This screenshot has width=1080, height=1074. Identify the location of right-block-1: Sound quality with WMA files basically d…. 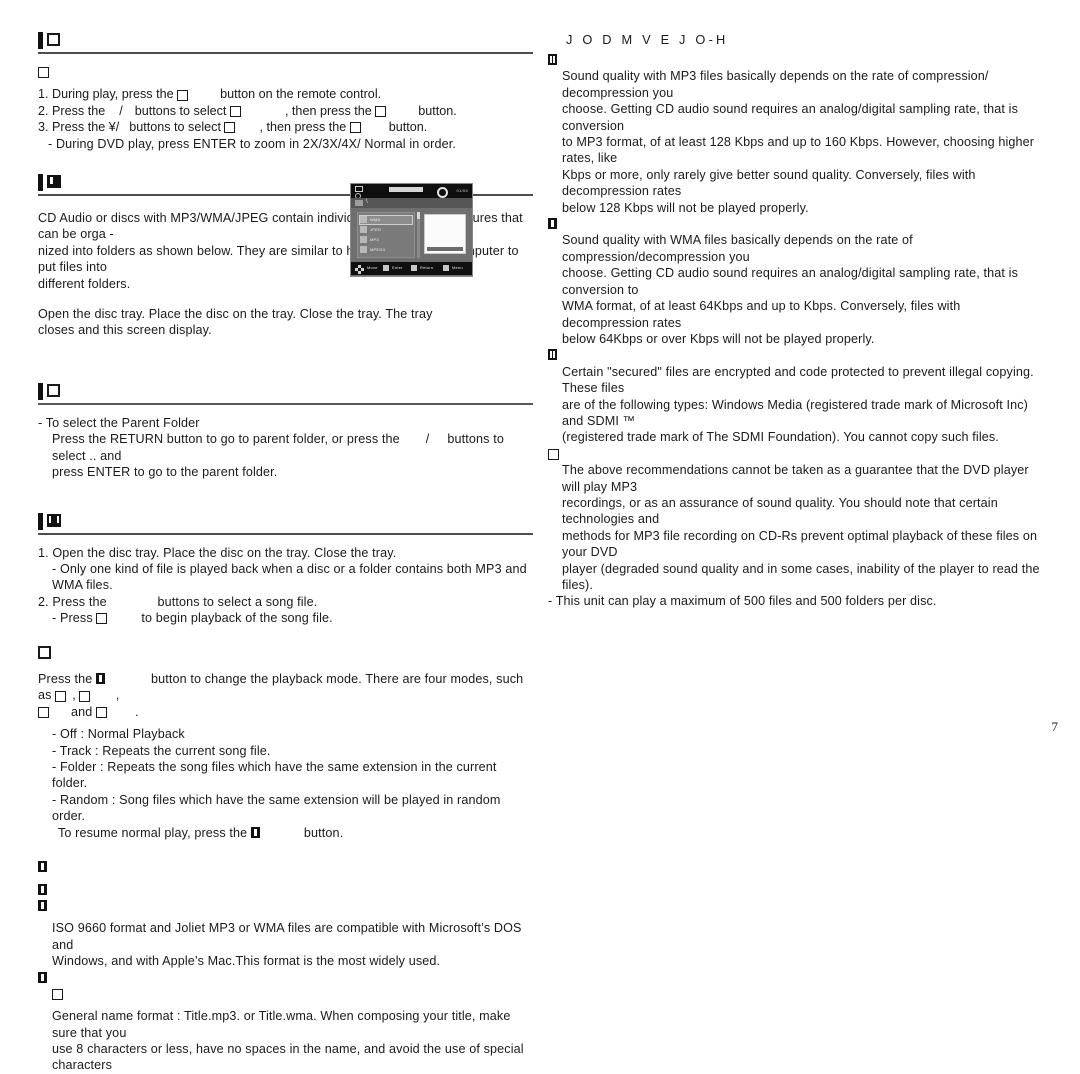
(790, 289).